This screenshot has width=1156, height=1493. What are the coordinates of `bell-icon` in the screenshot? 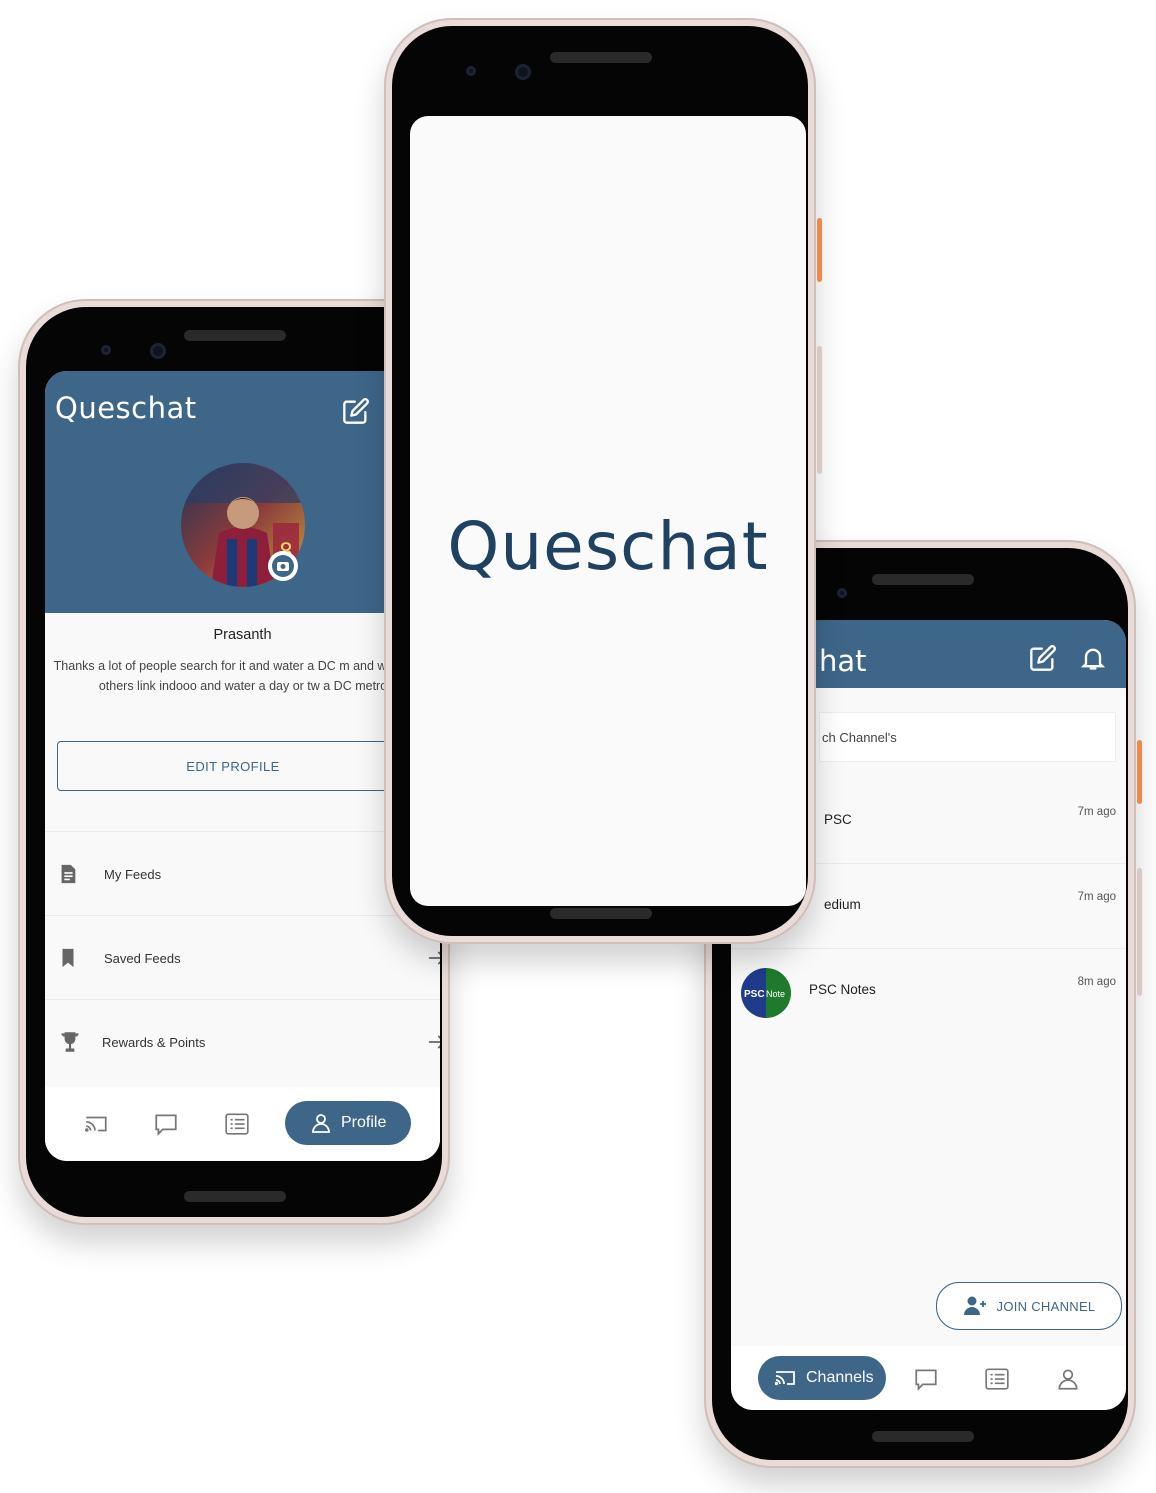 It's located at (1093, 658).